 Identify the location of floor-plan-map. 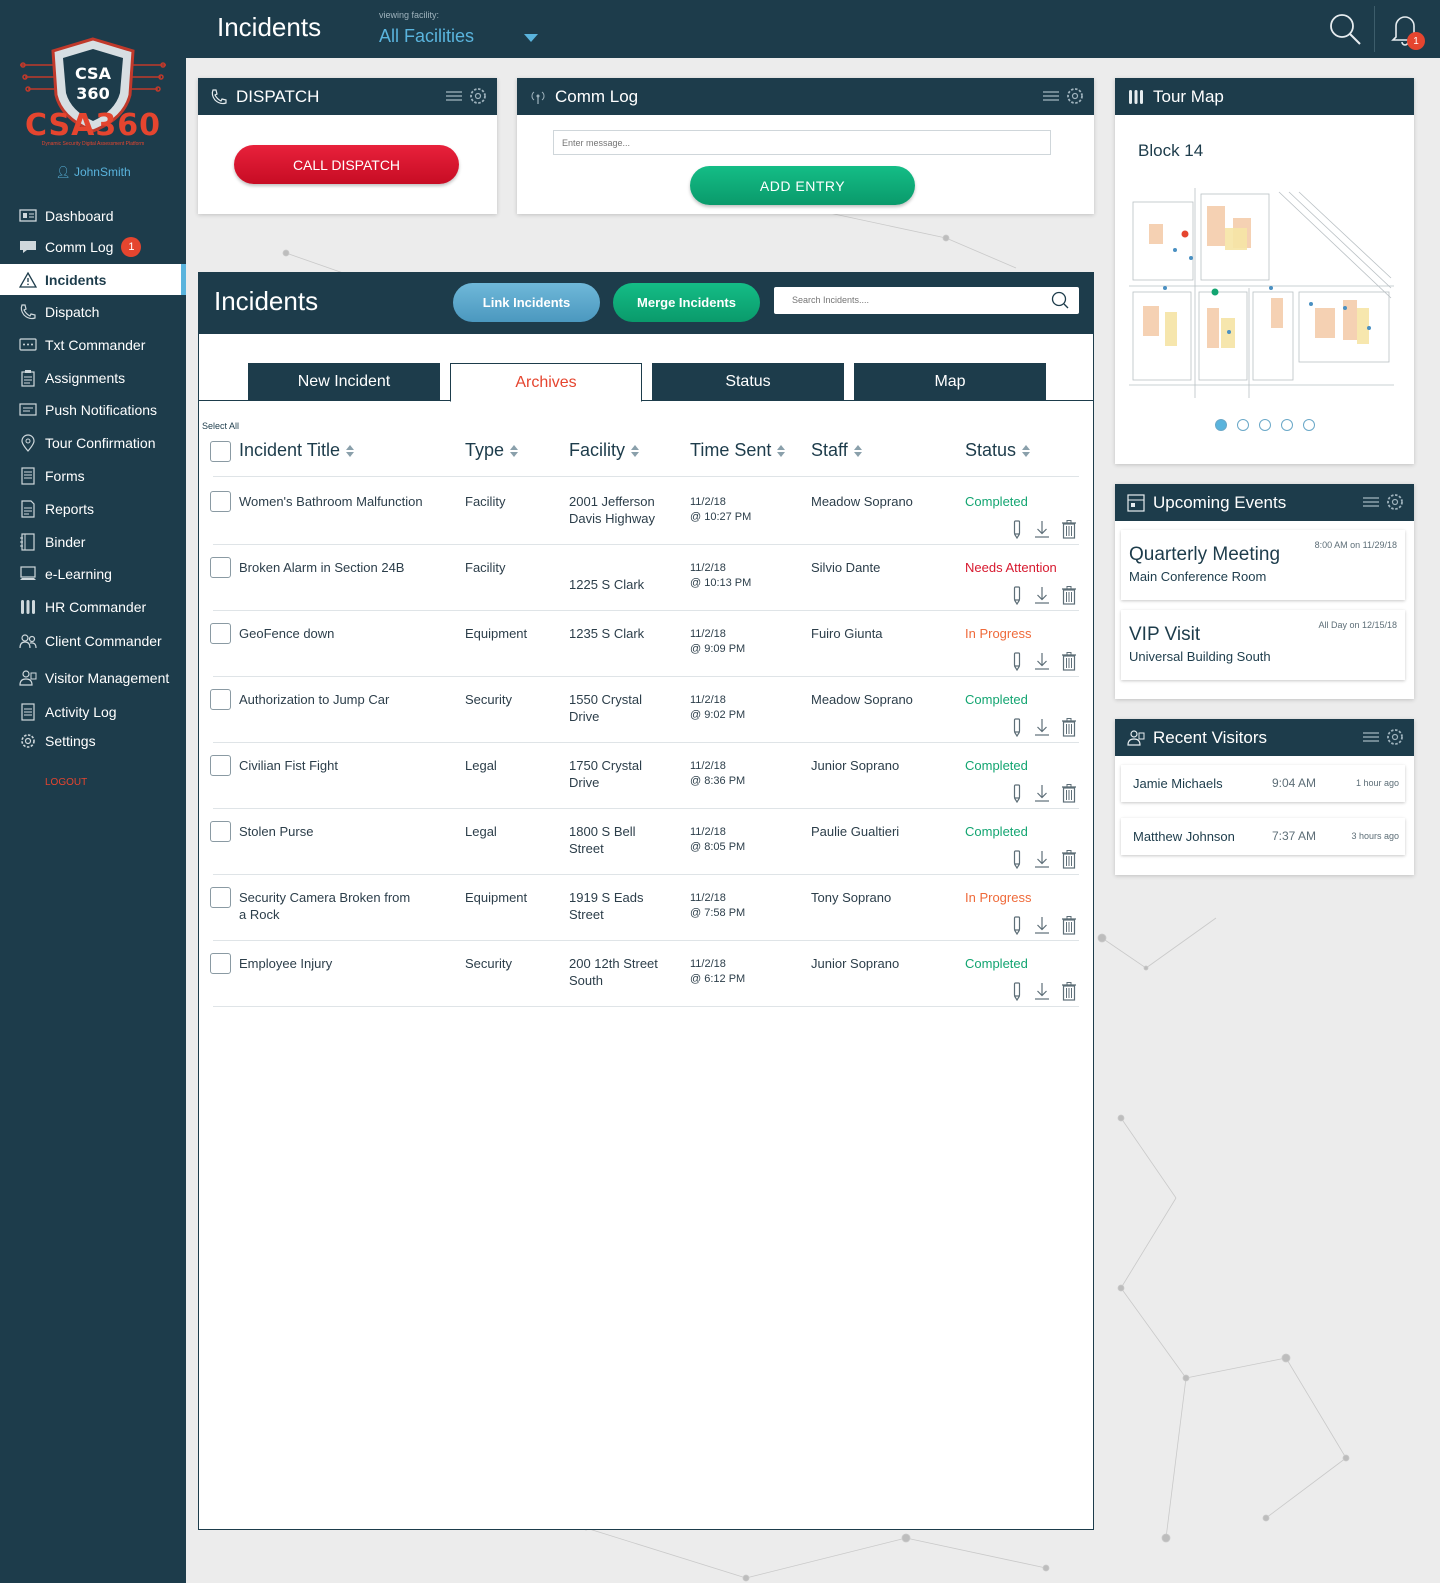
(1261, 293).